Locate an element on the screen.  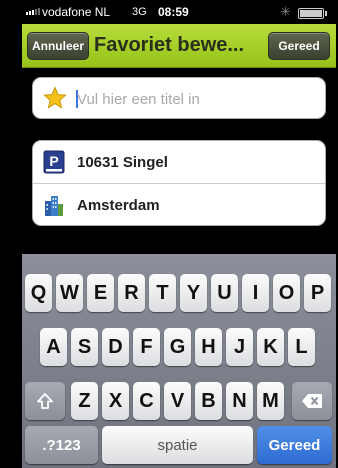
key-v: V is located at coordinates (177, 401).